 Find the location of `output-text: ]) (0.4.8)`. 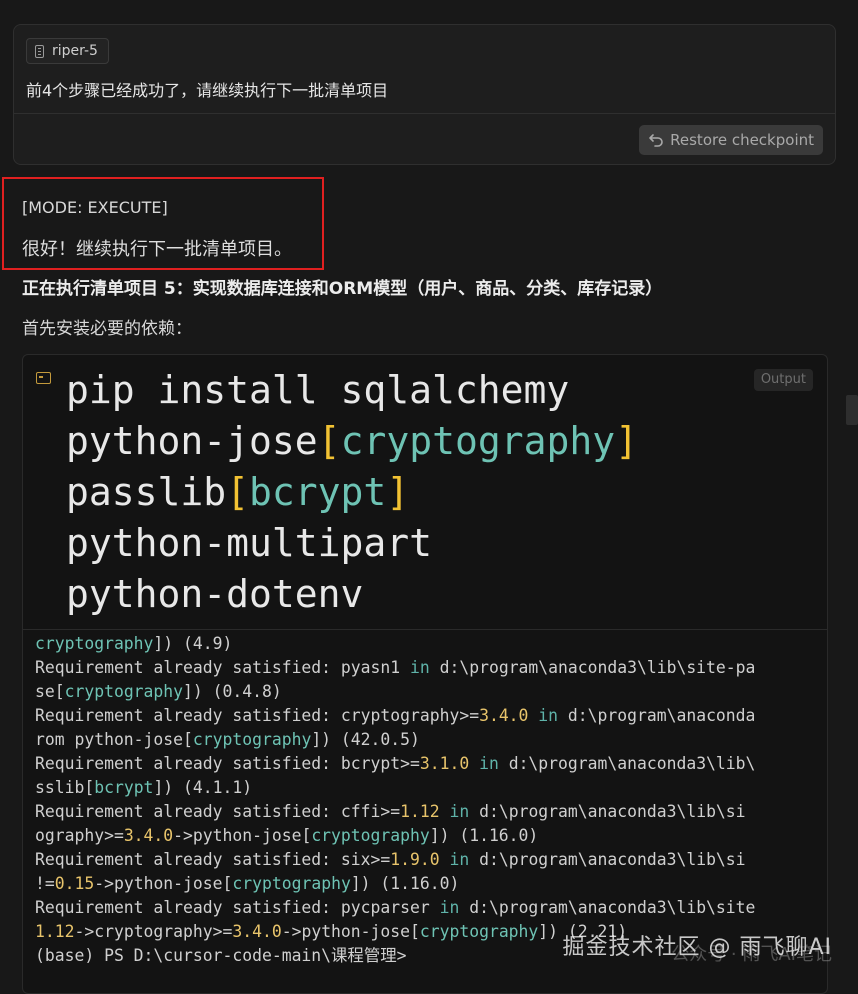

output-text: ]) (0.4.8) is located at coordinates (232, 691).